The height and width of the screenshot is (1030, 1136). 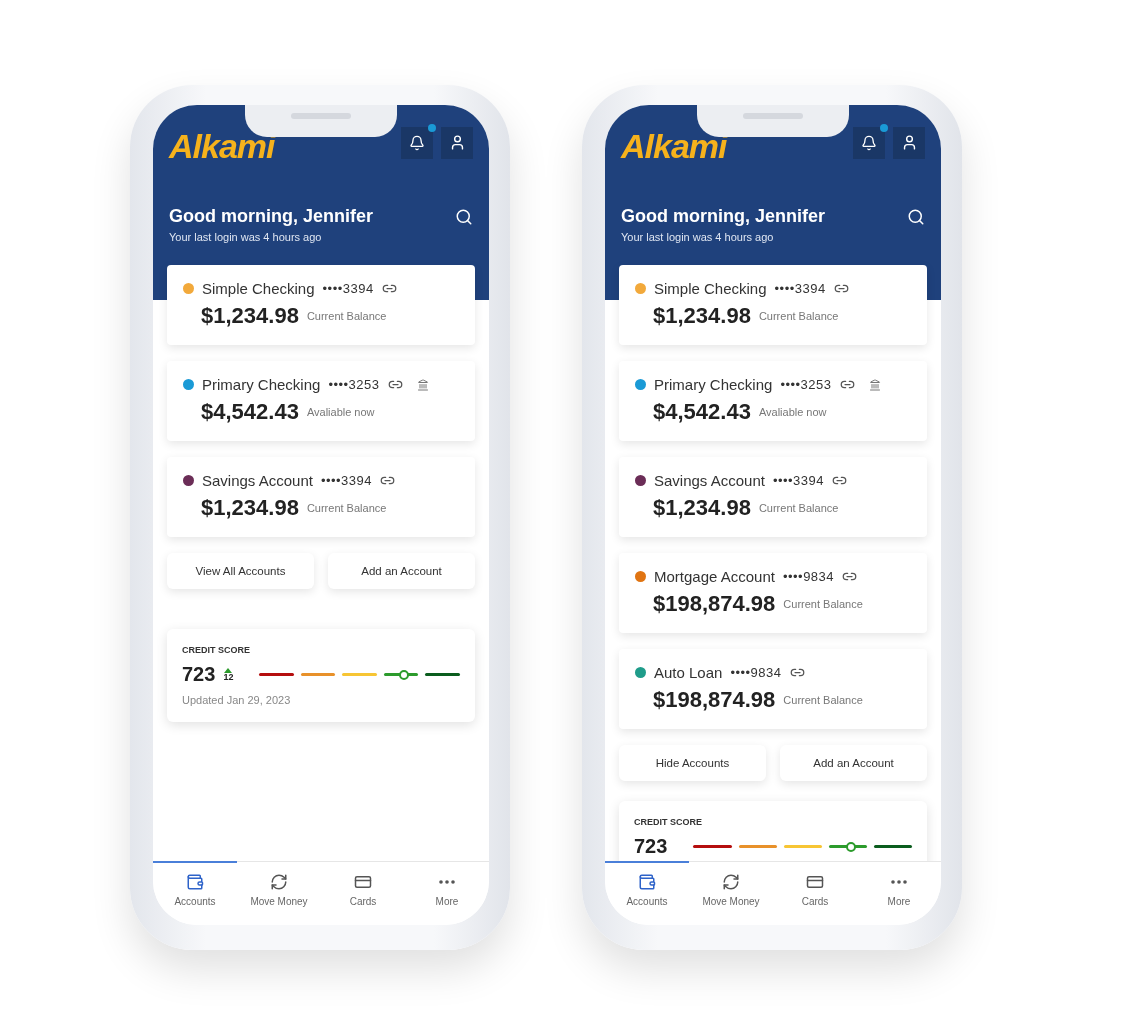 I want to click on account-card: Mortgage Account ••••9834 $198,874.98 Current Balance, so click(x=773, y=593).